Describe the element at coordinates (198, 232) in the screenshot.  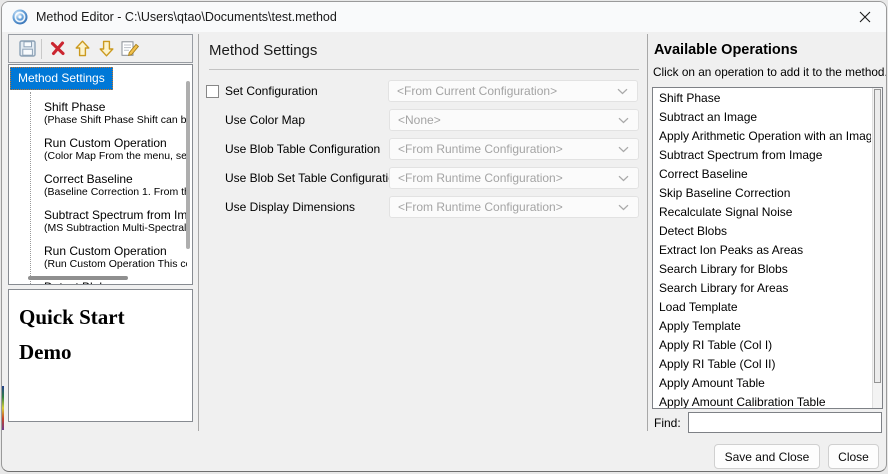
I see `left-middle-divider` at that location.